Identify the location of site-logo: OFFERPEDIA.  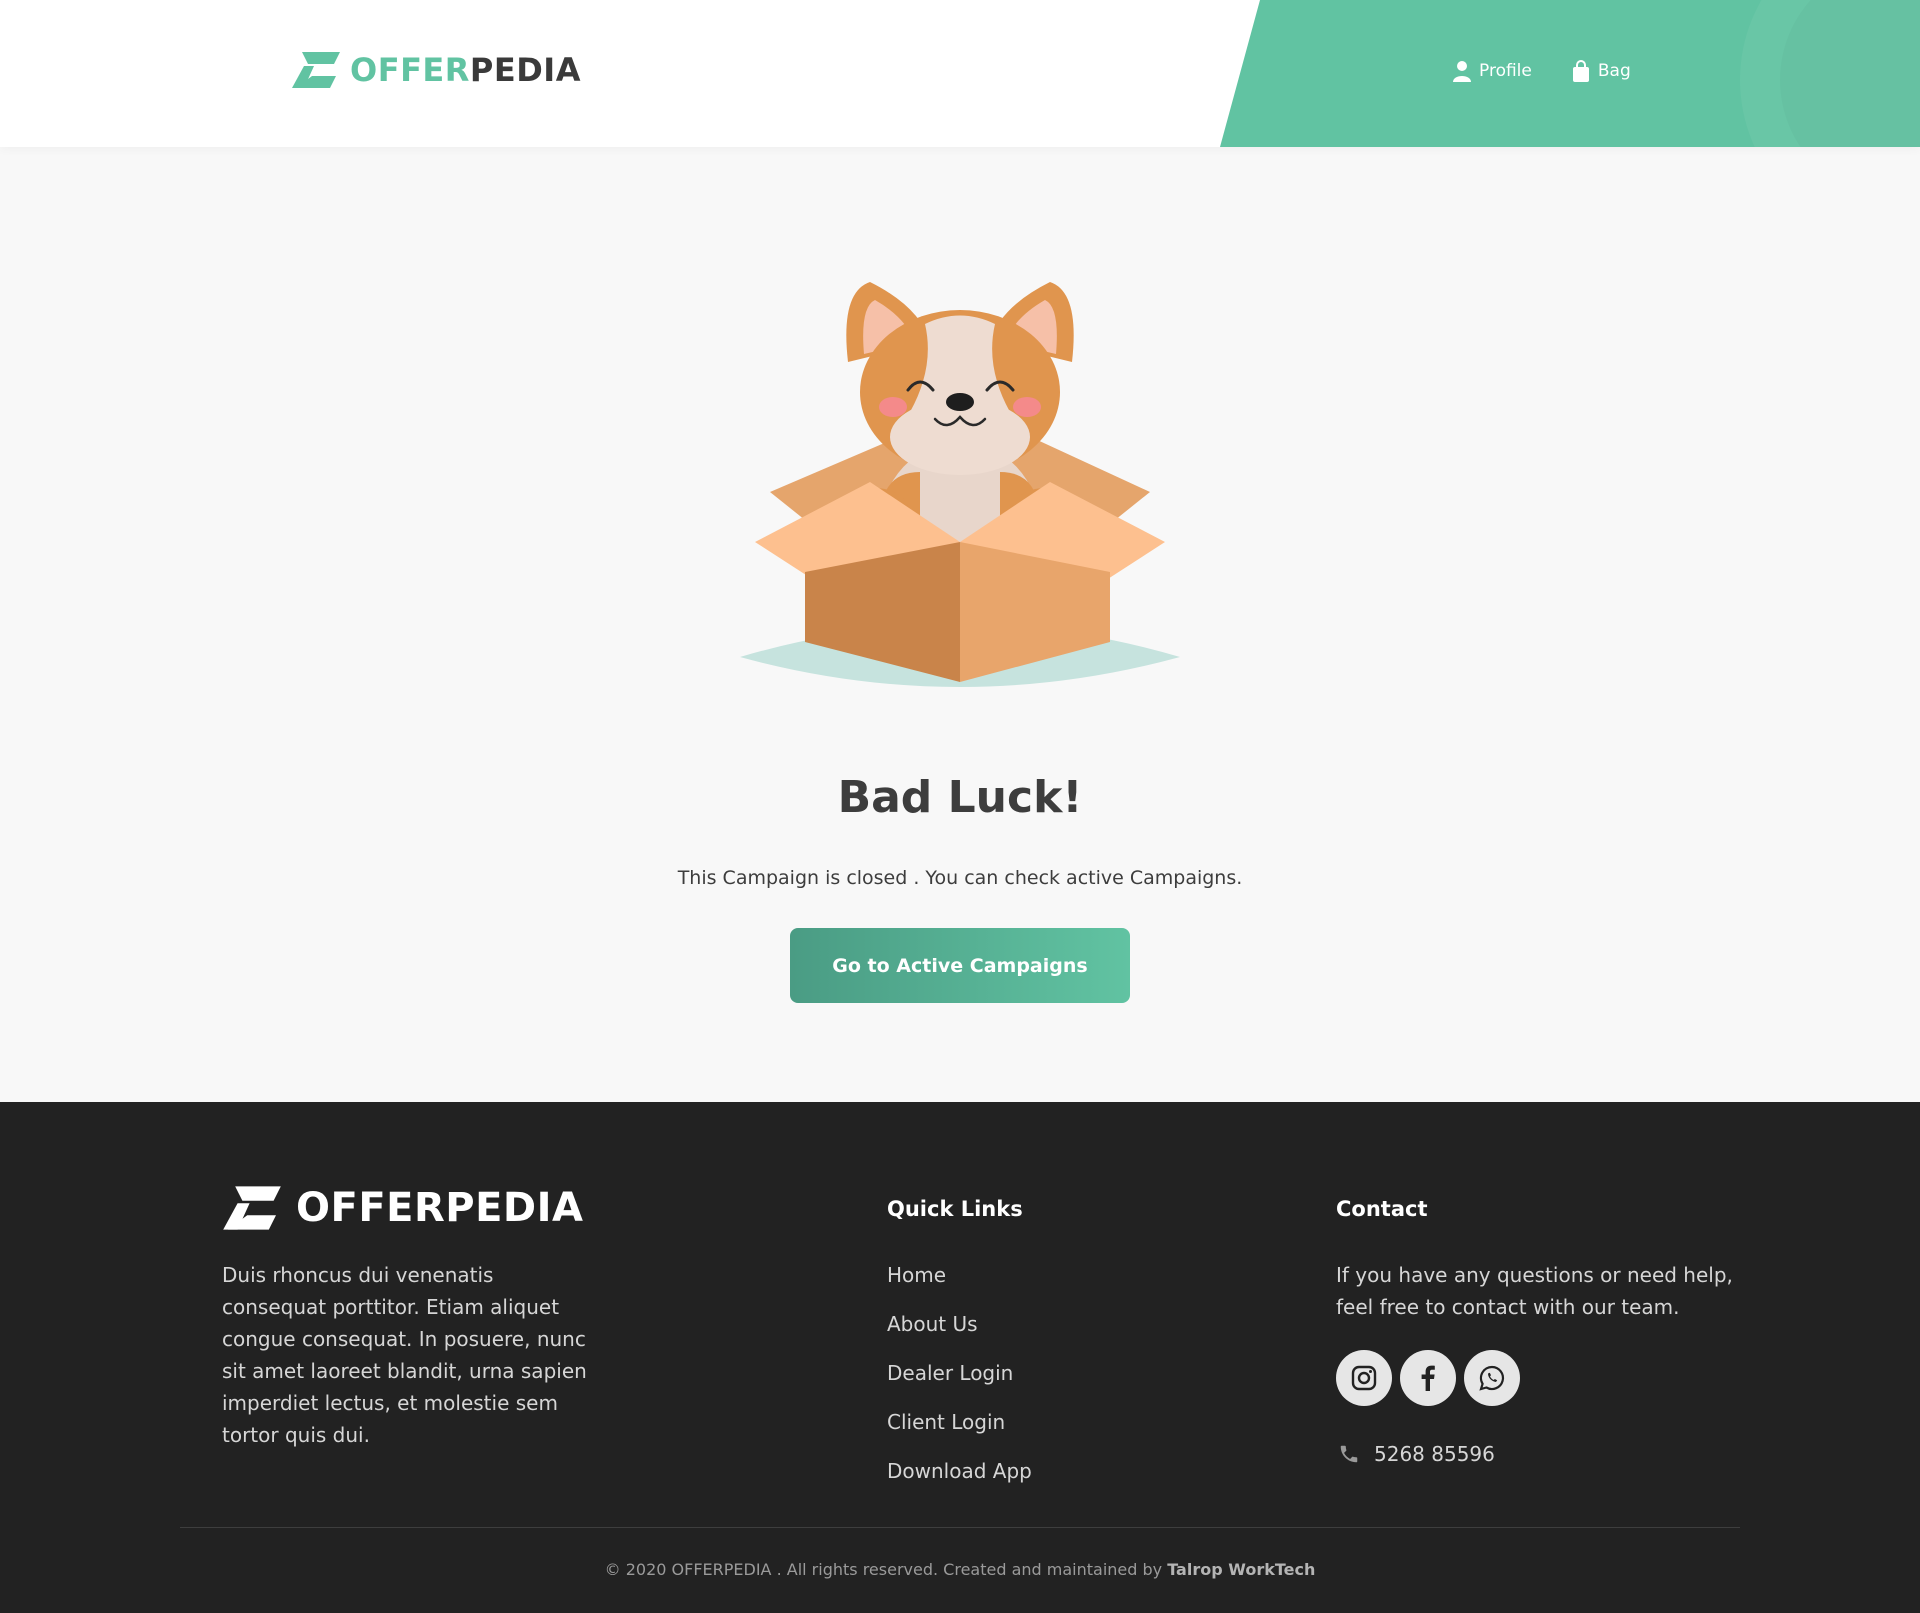
(435, 70).